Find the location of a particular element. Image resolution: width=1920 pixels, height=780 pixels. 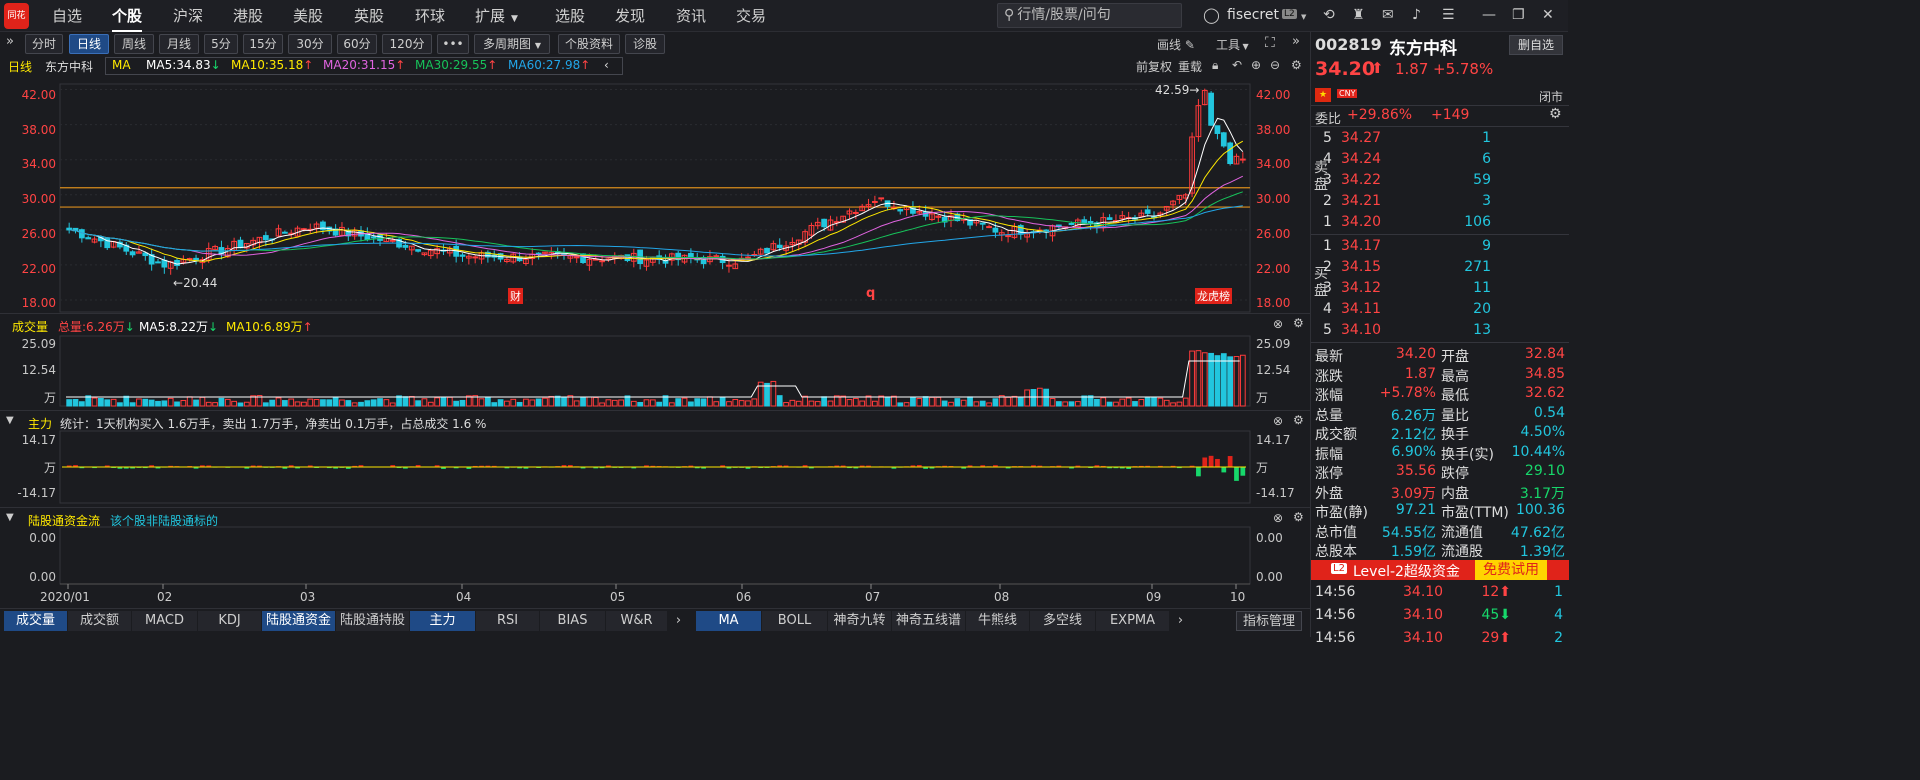

nav-item-kuozhan: 扩展 ▼ is located at coordinates (496, 16).